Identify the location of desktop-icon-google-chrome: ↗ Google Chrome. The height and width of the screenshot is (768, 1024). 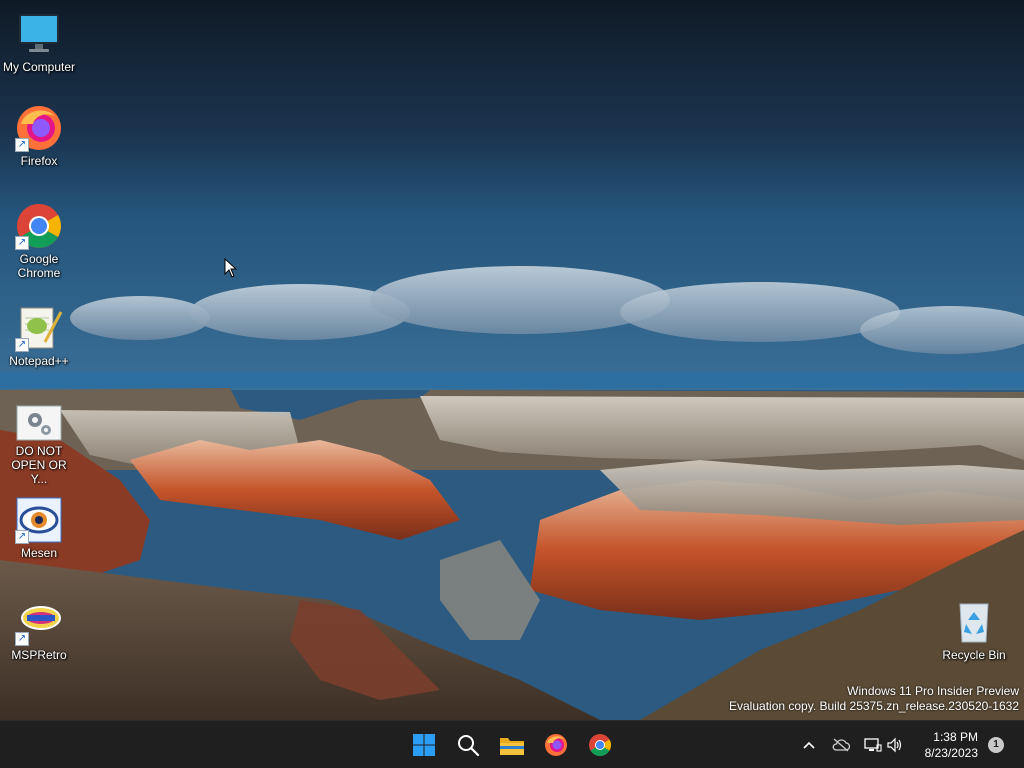
(39, 241).